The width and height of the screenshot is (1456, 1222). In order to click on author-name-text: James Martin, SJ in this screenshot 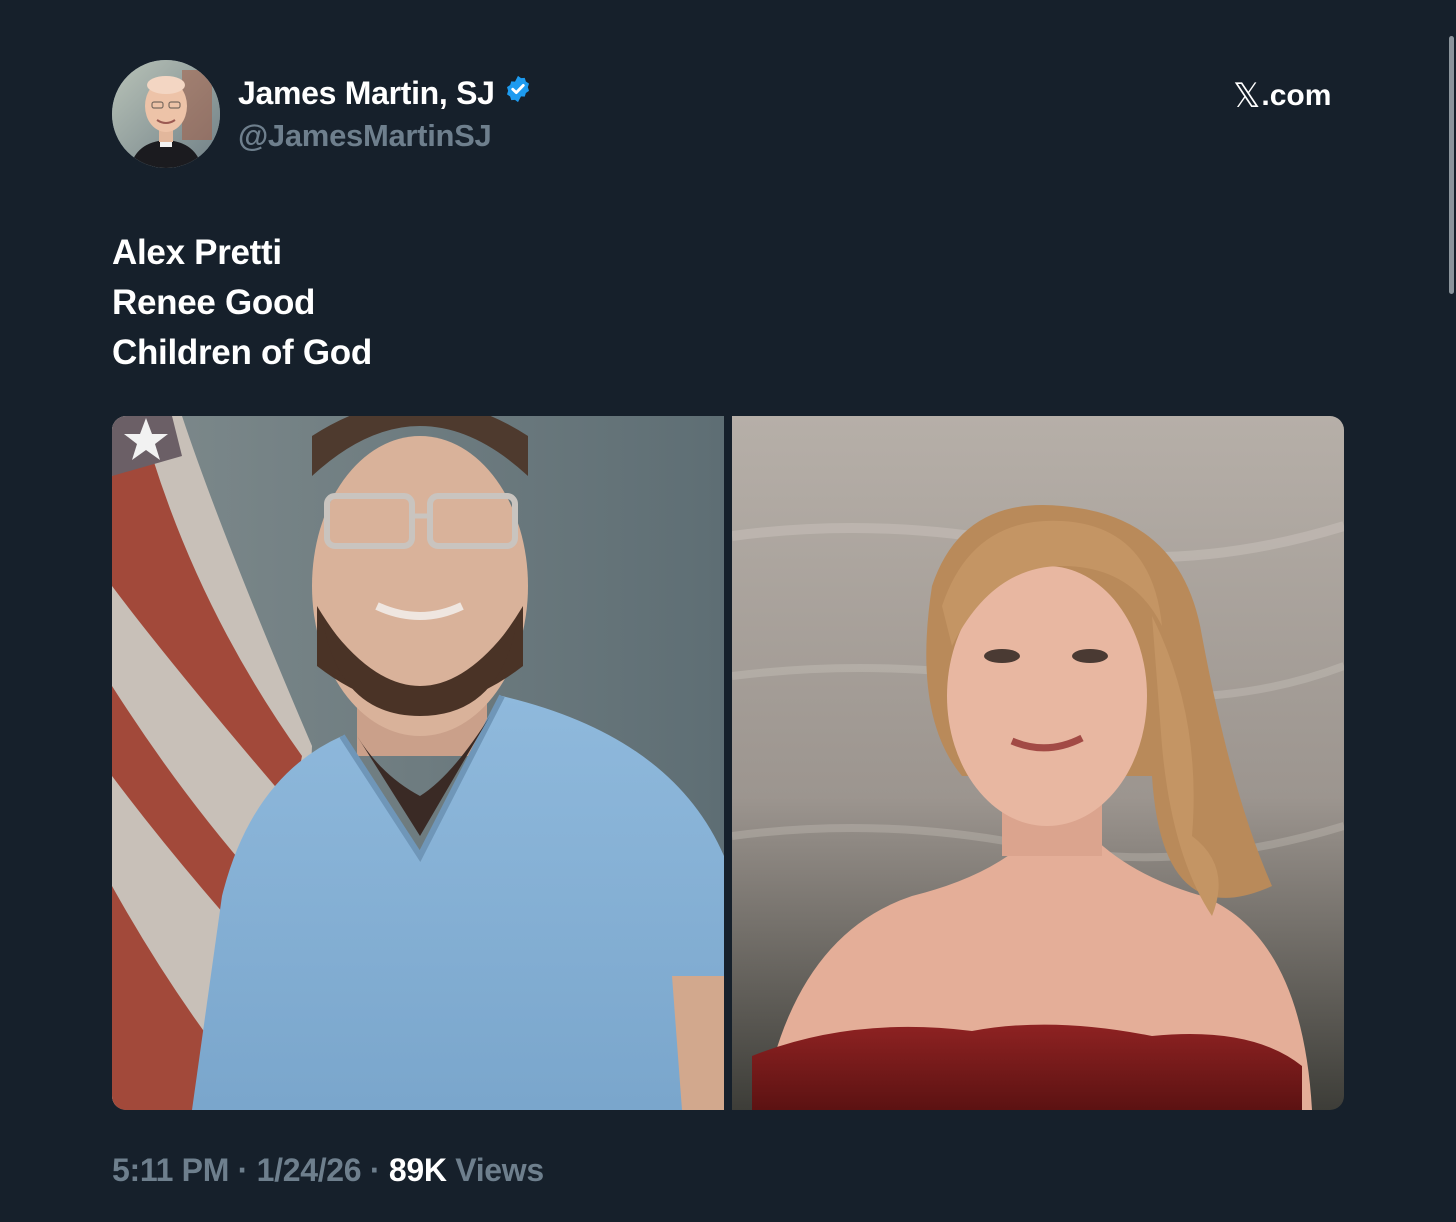, I will do `click(366, 92)`.